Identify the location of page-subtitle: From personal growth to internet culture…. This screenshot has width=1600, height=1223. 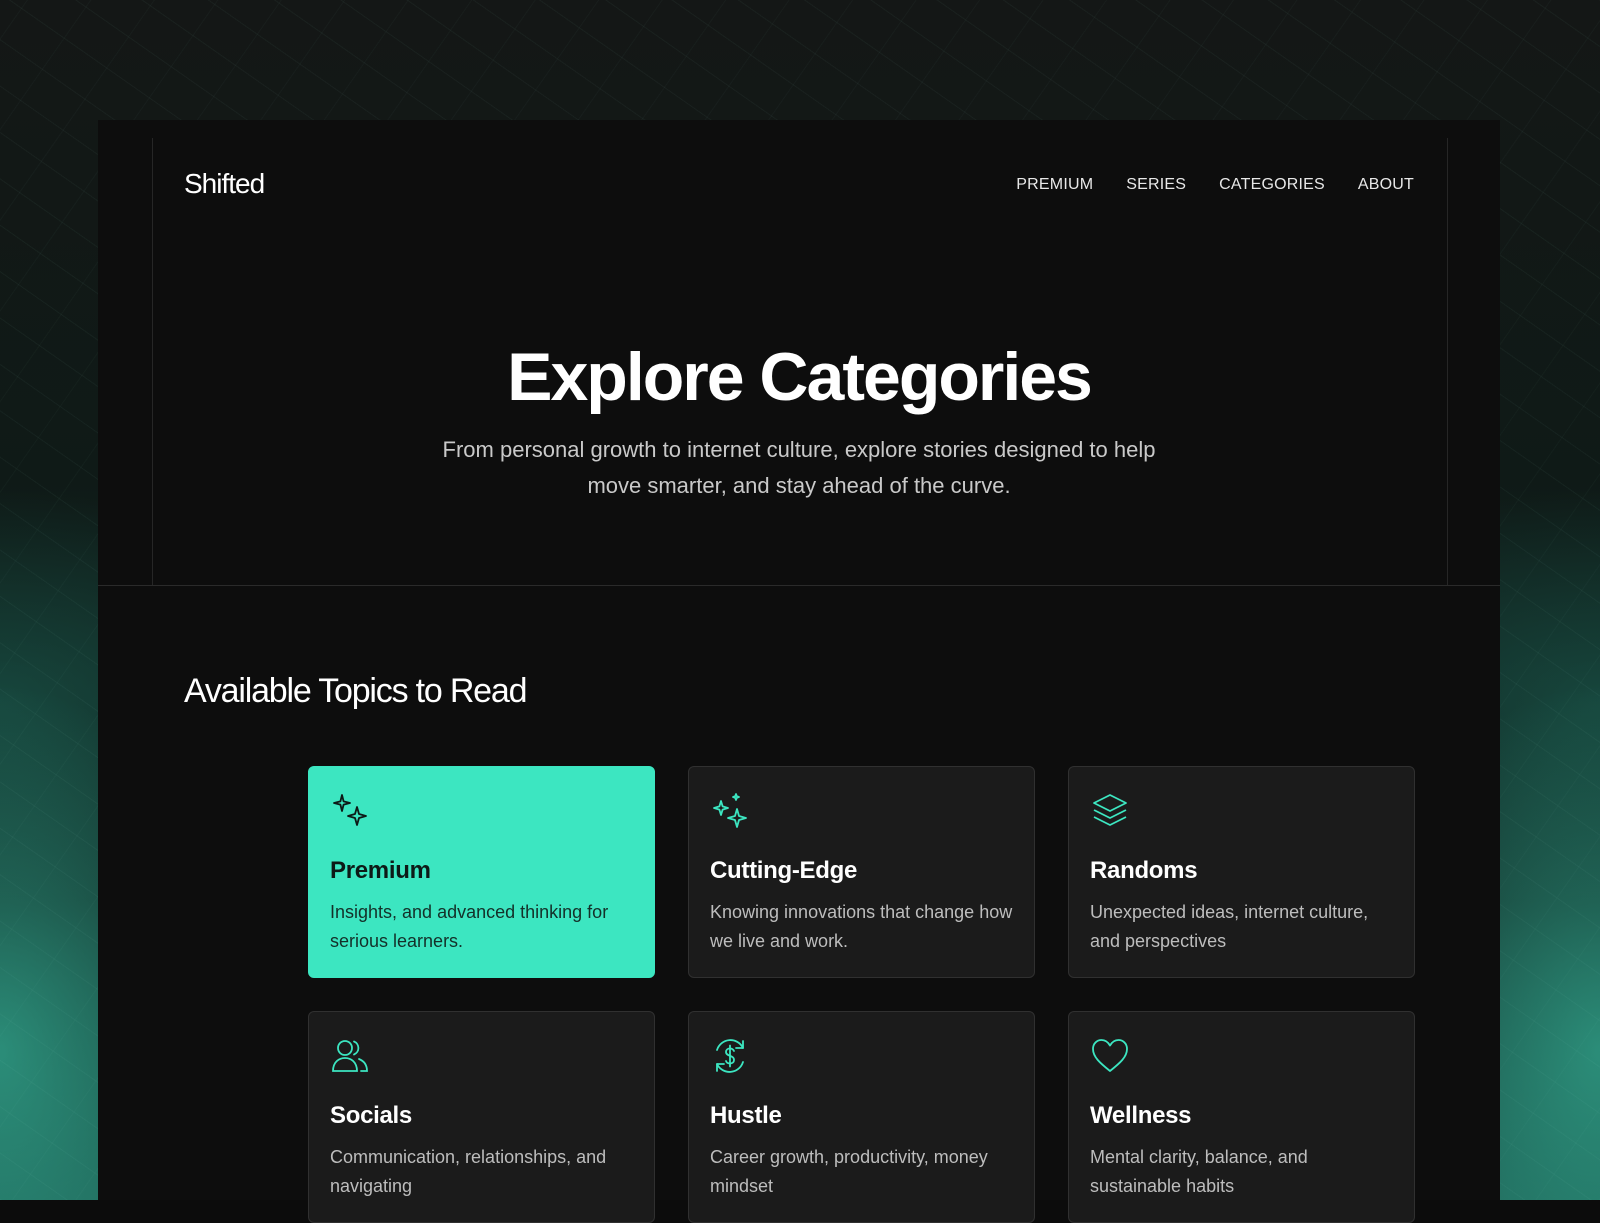
(799, 467).